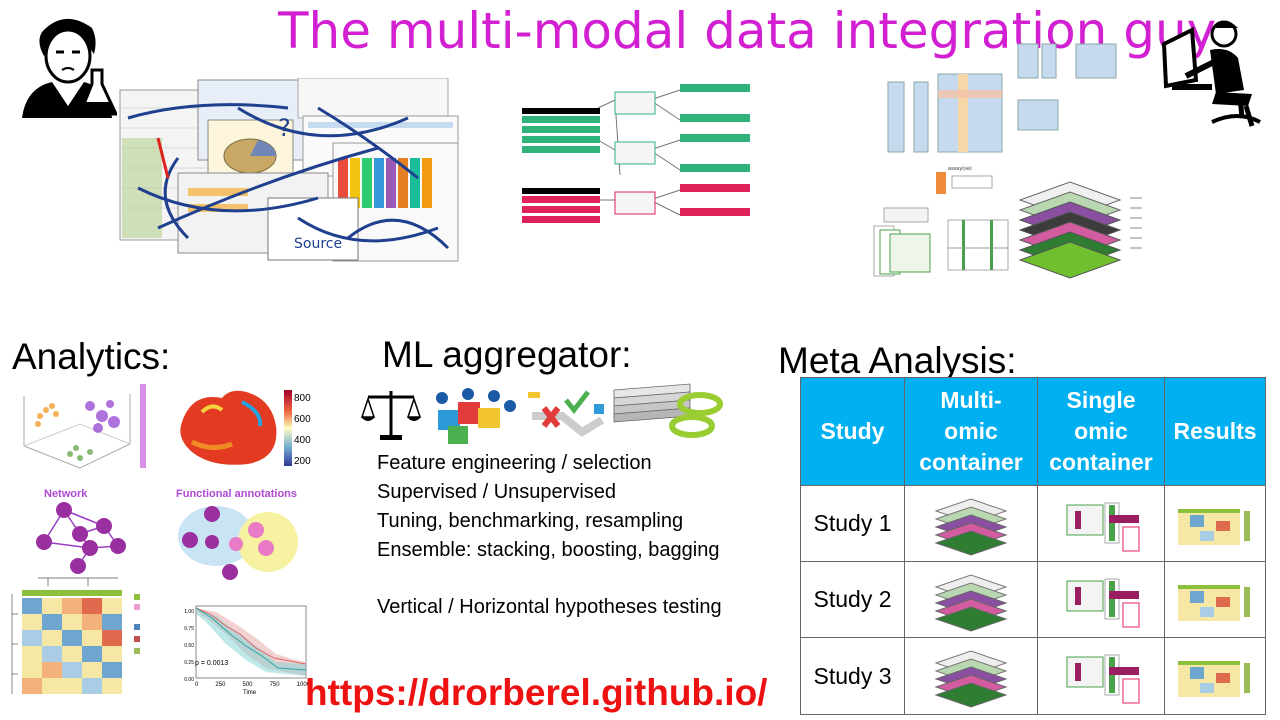 Image resolution: width=1280 pixels, height=720 pixels. Describe the element at coordinates (189, 629) in the screenshot. I see `km-ytick: 0.75` at that location.